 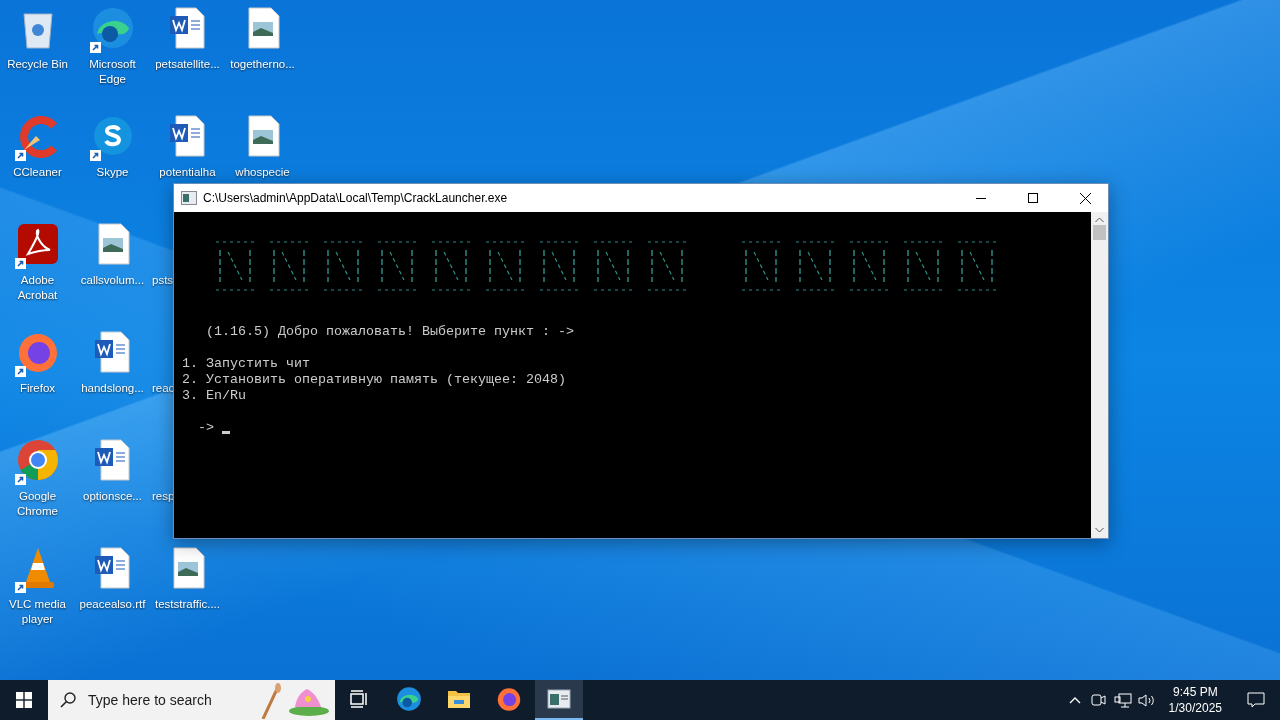 What do you see at coordinates (162, 280) in the screenshot?
I see `desktop-icon-label: psts` at bounding box center [162, 280].